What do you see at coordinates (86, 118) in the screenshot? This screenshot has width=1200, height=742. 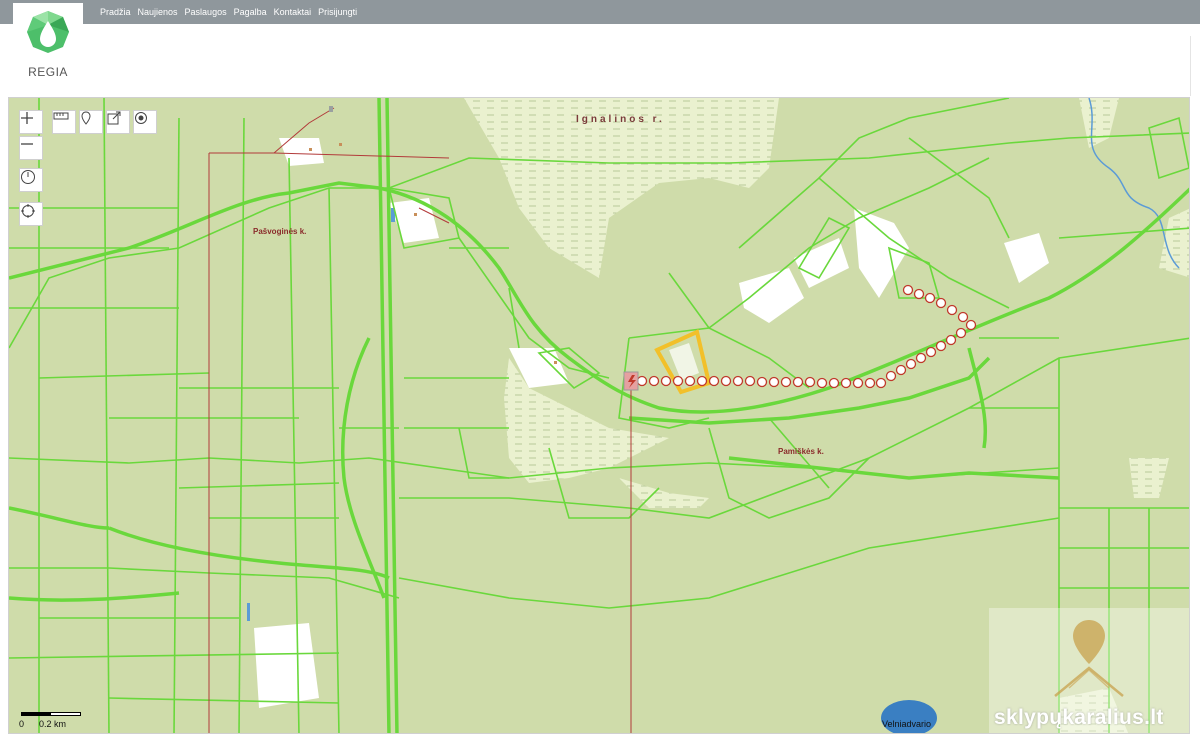 I see `map-pin-icon` at bounding box center [86, 118].